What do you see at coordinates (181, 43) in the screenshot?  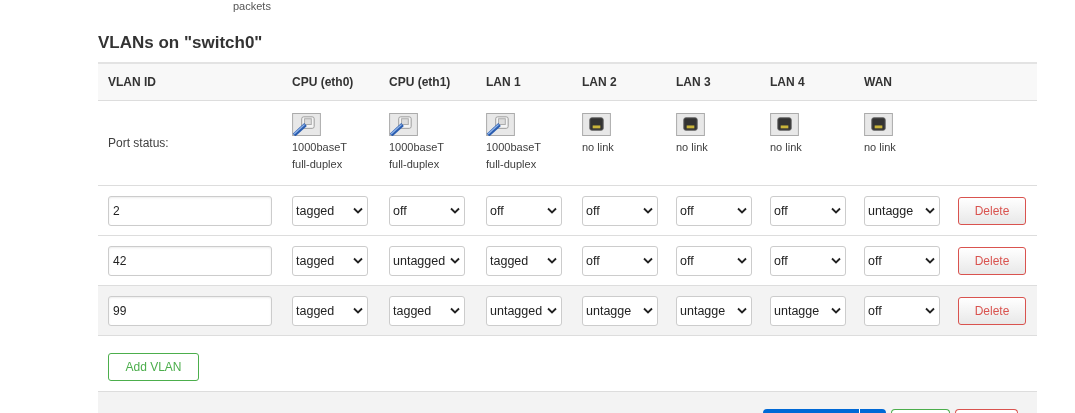 I see `section-title: VLANs on "switch0"` at bounding box center [181, 43].